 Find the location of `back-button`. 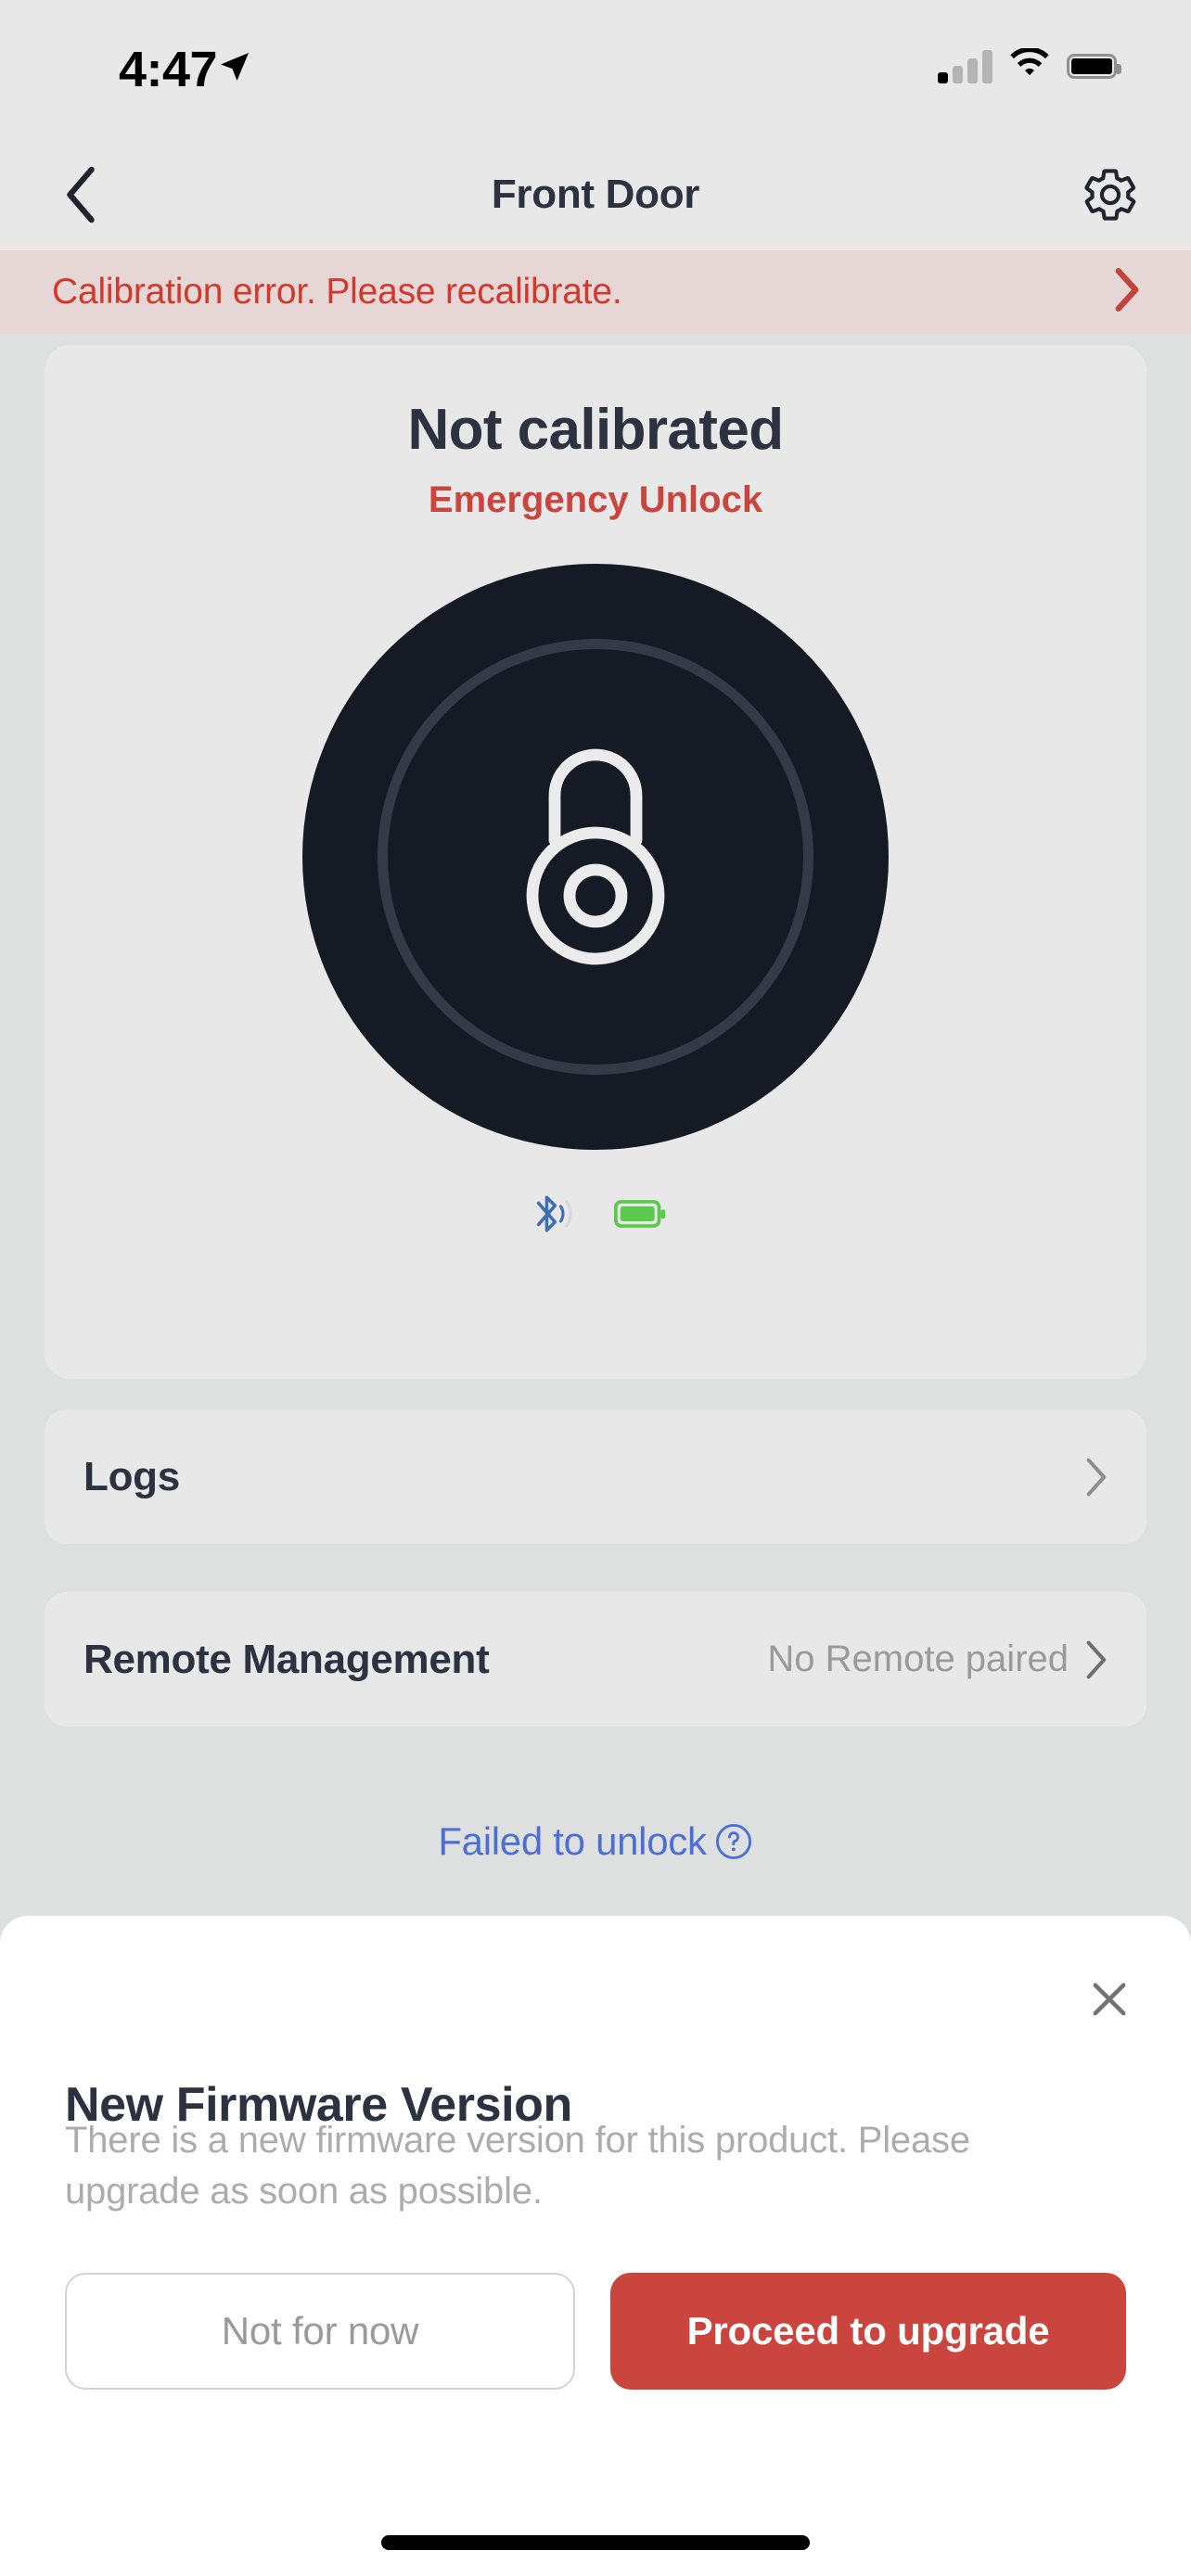

back-button is located at coordinates (80, 194).